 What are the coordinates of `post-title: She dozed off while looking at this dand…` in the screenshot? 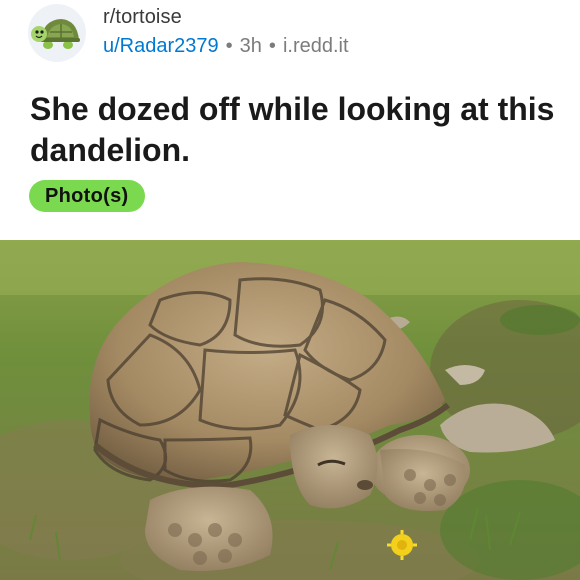 It's located at (295, 130).